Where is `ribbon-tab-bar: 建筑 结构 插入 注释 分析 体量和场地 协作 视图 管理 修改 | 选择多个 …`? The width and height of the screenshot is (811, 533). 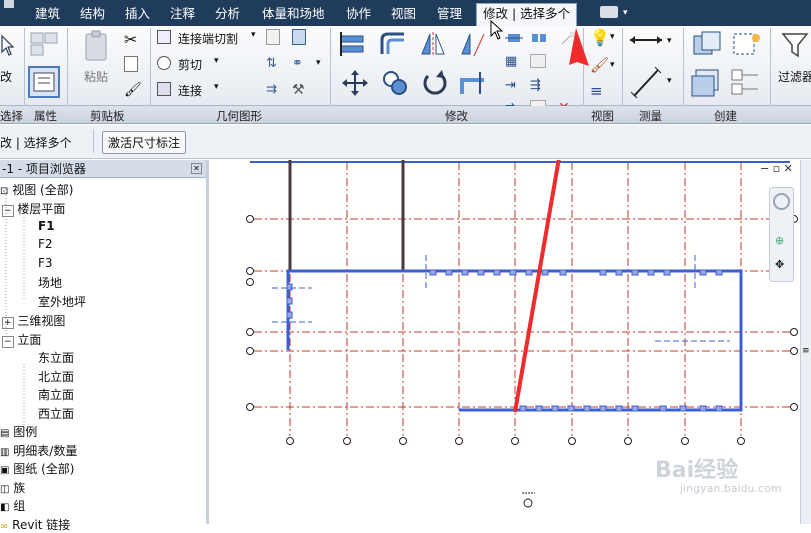 ribbon-tab-bar: 建筑 结构 插入 注释 分析 体量和场地 协作 视图 管理 修改 | 选择多个 … is located at coordinates (405, 13).